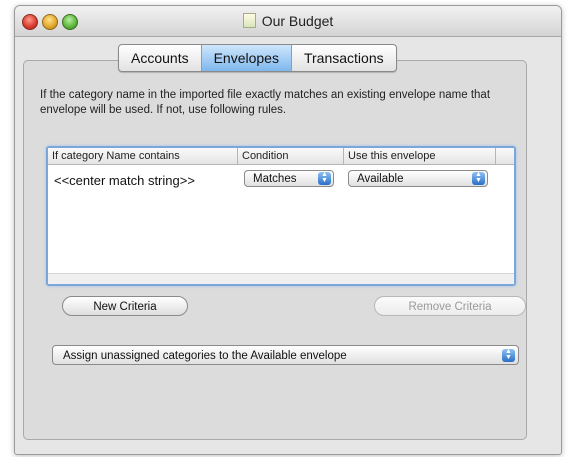 This screenshot has height=457, width=570. Describe the element at coordinates (420, 156) in the screenshot. I see `column-header-envelope: Use this envelope` at that location.